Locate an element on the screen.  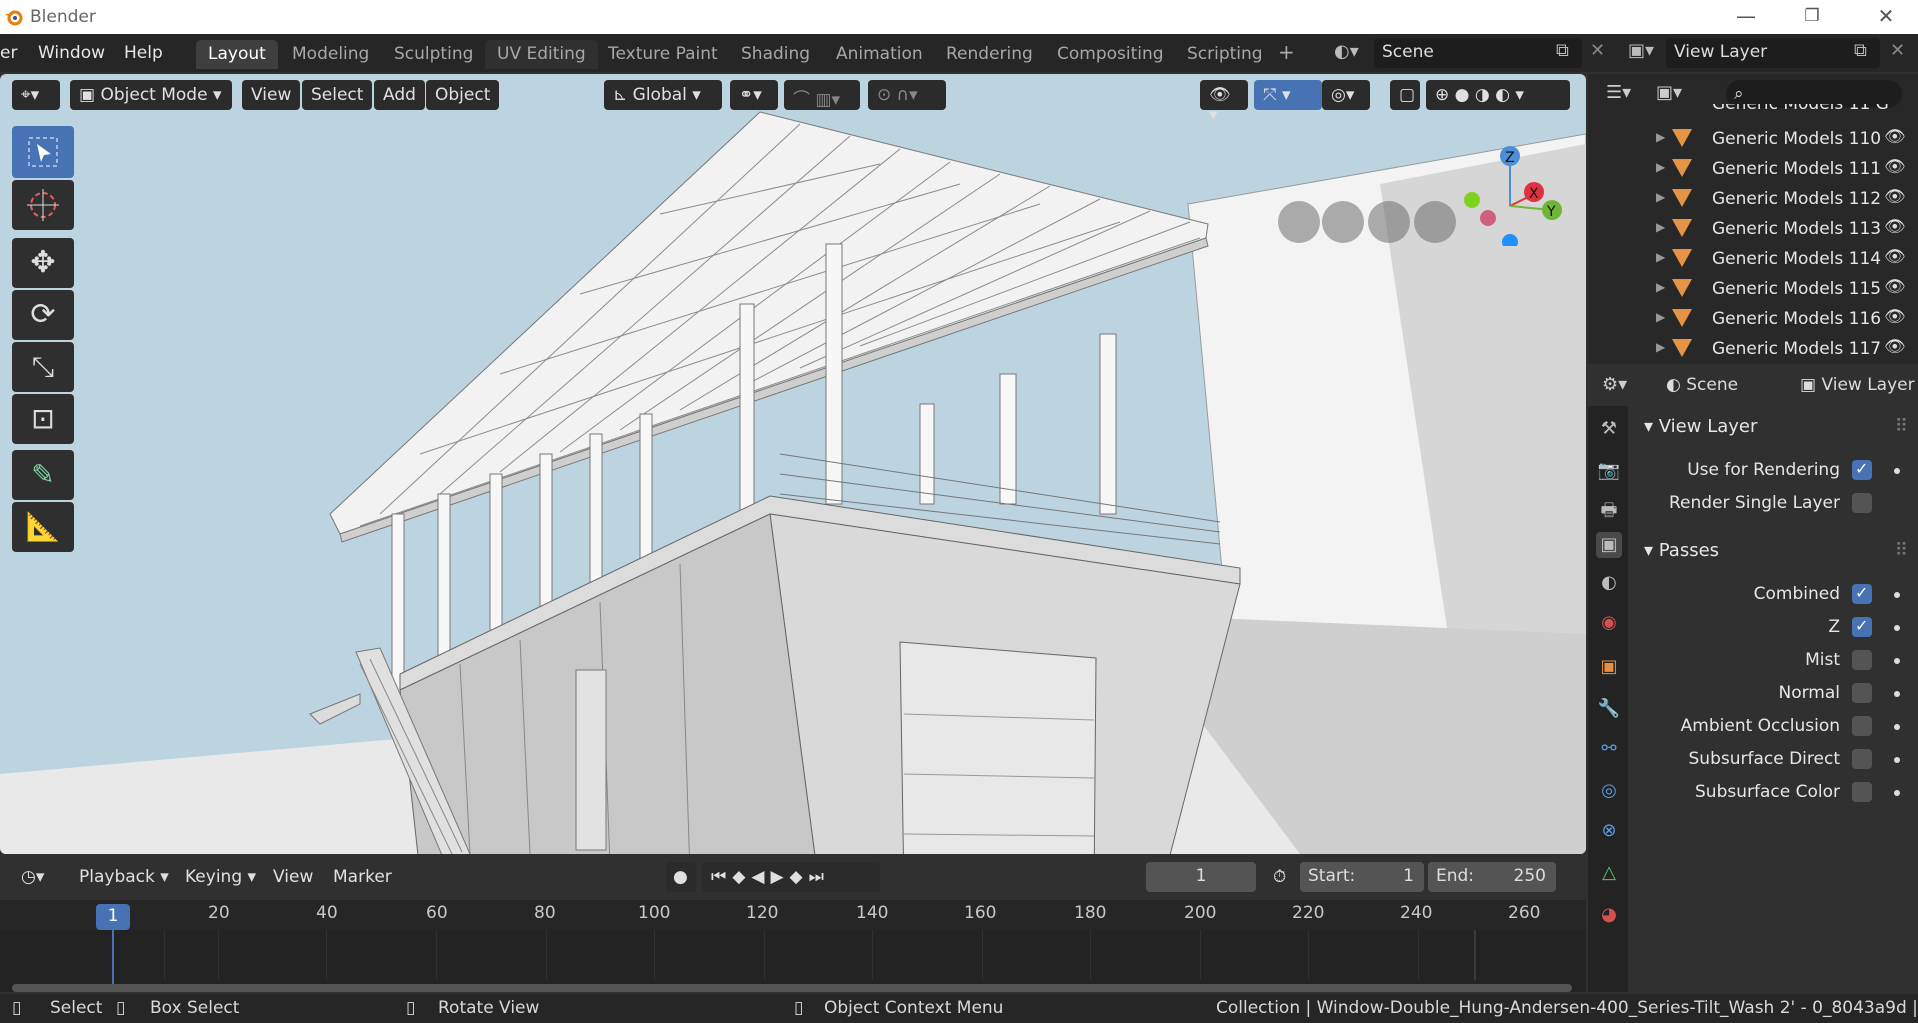
measure-tool: 📐 is located at coordinates (43, 527).